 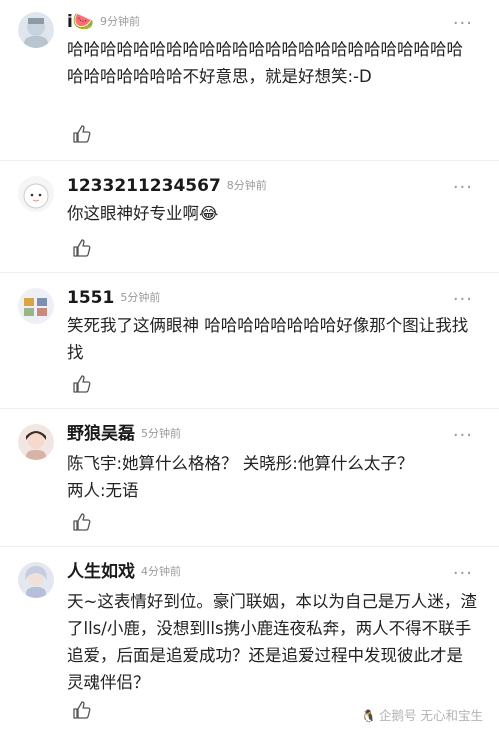 I want to click on username-text: 1551, so click(x=90, y=298).